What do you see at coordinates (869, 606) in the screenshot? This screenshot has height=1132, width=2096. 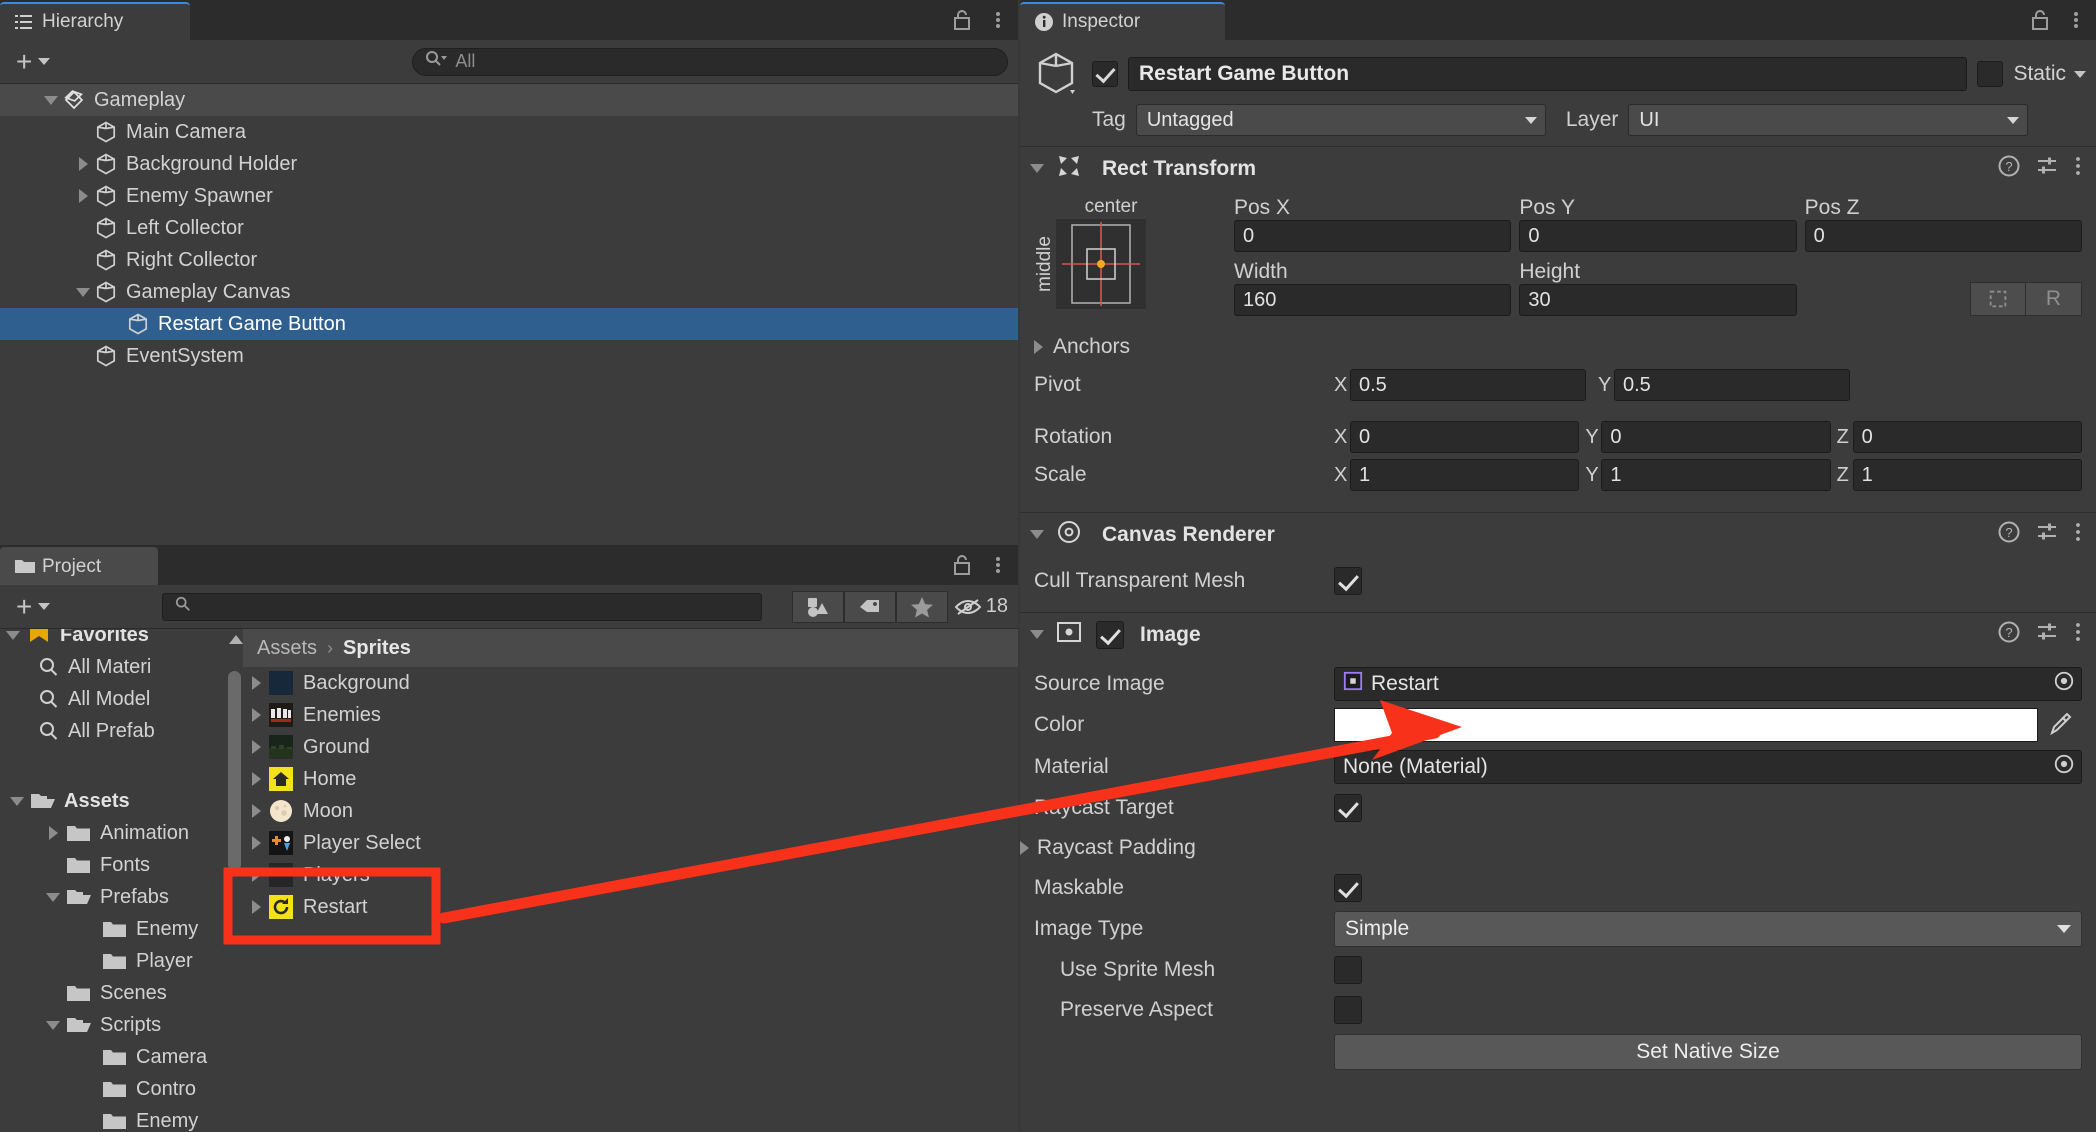 I see `label-tag-icon` at bounding box center [869, 606].